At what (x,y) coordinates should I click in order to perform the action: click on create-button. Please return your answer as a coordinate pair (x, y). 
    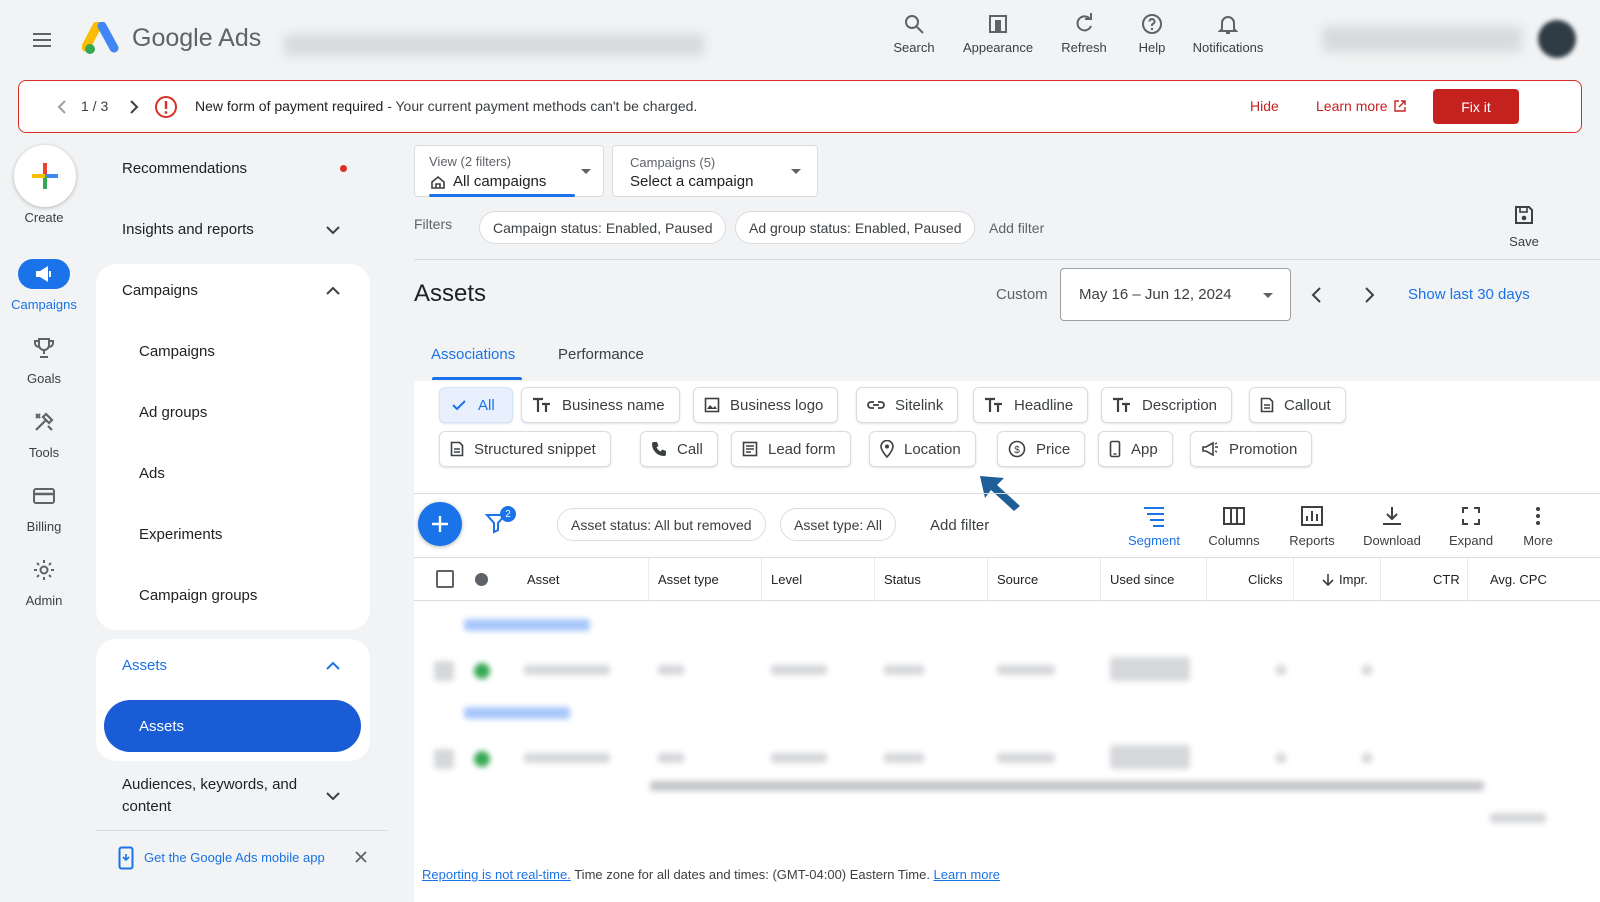
    Looking at the image, I should click on (45, 176).